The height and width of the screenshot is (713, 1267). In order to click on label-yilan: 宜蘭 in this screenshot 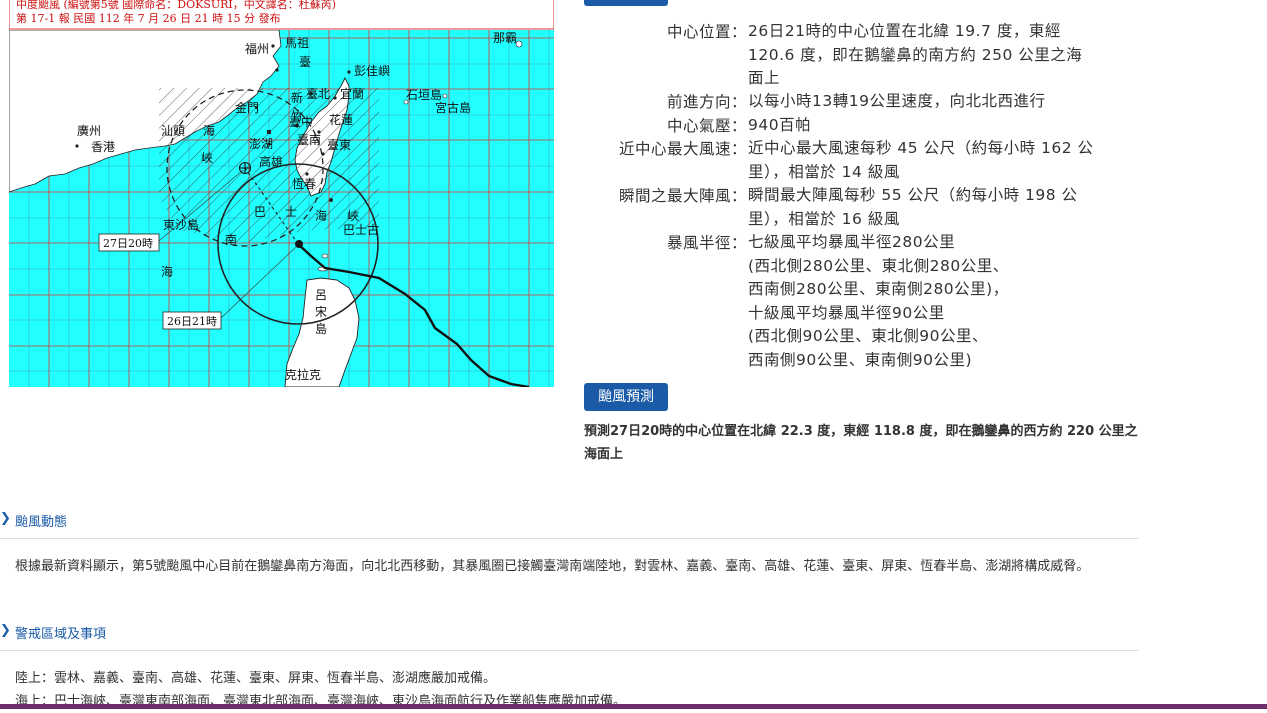, I will do `click(352, 93)`.